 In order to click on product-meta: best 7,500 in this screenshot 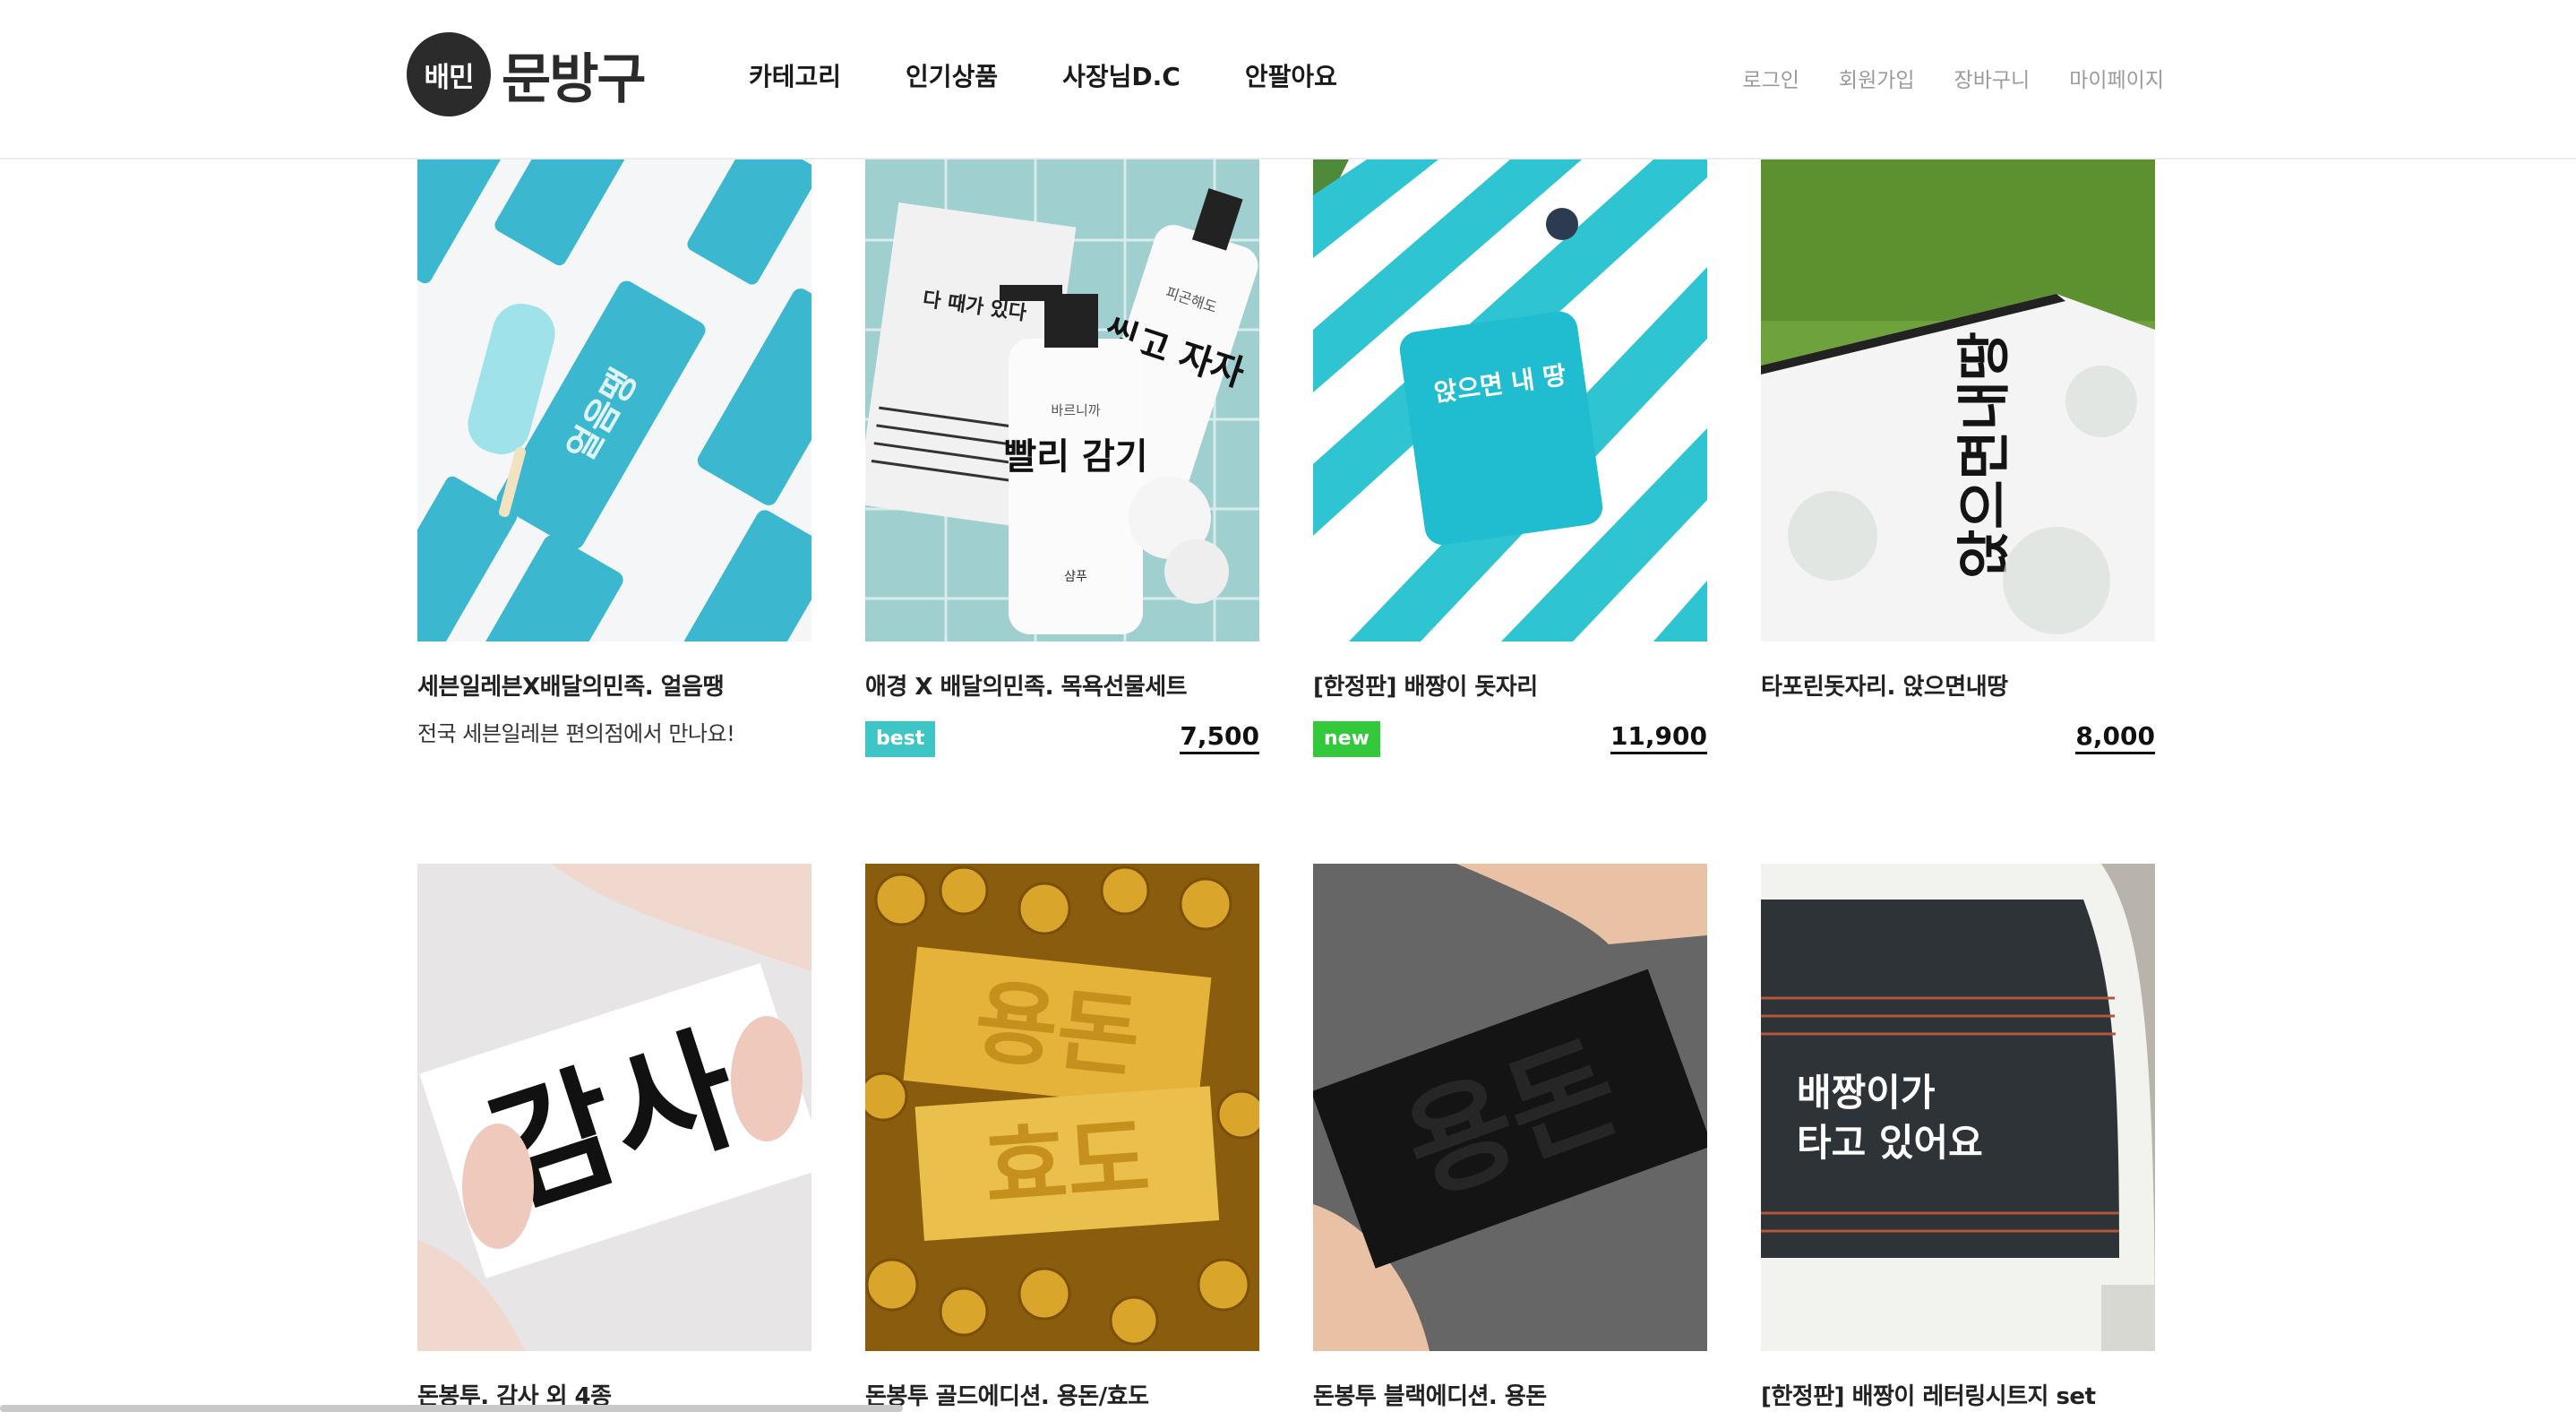, I will do `click(1062, 739)`.